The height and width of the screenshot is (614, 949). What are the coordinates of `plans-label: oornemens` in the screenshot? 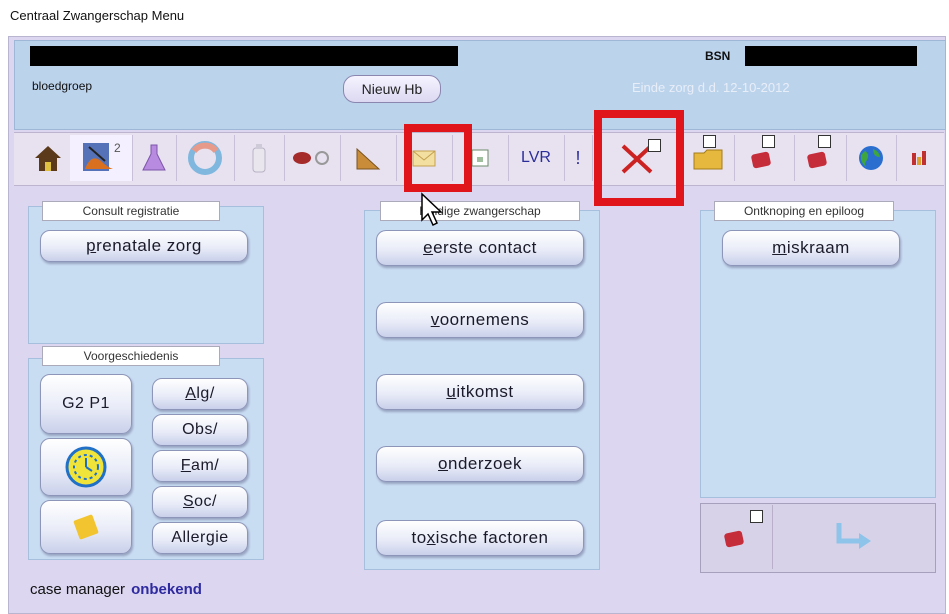 It's located at (484, 319).